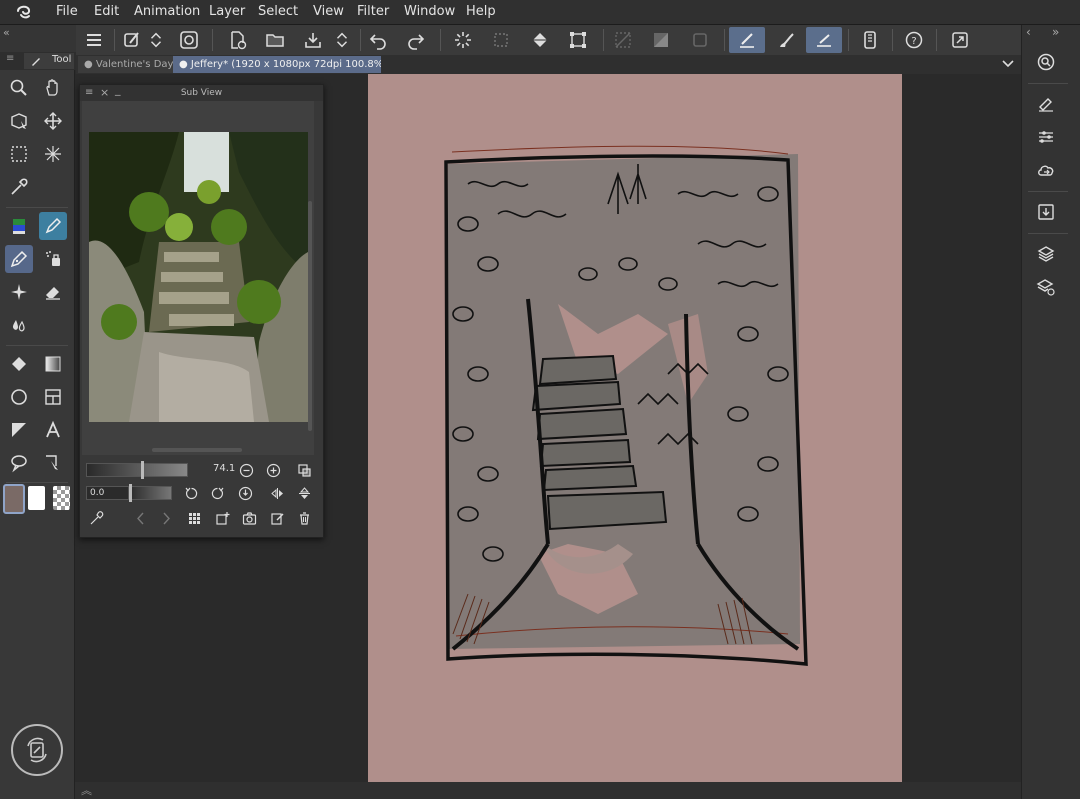  Describe the element at coordinates (201, 91) in the screenshot. I see `sub-view-title-bar: ≡ × _ Sub View` at that location.